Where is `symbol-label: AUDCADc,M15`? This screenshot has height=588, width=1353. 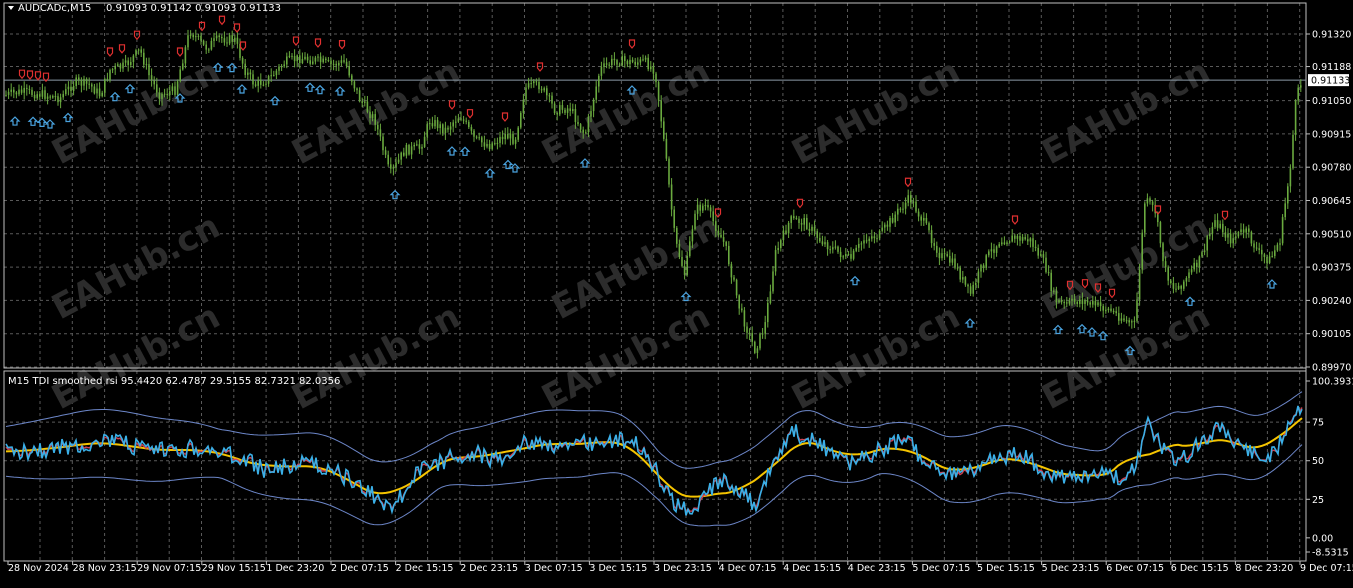 symbol-label: AUDCADc,M15 is located at coordinates (54, 8).